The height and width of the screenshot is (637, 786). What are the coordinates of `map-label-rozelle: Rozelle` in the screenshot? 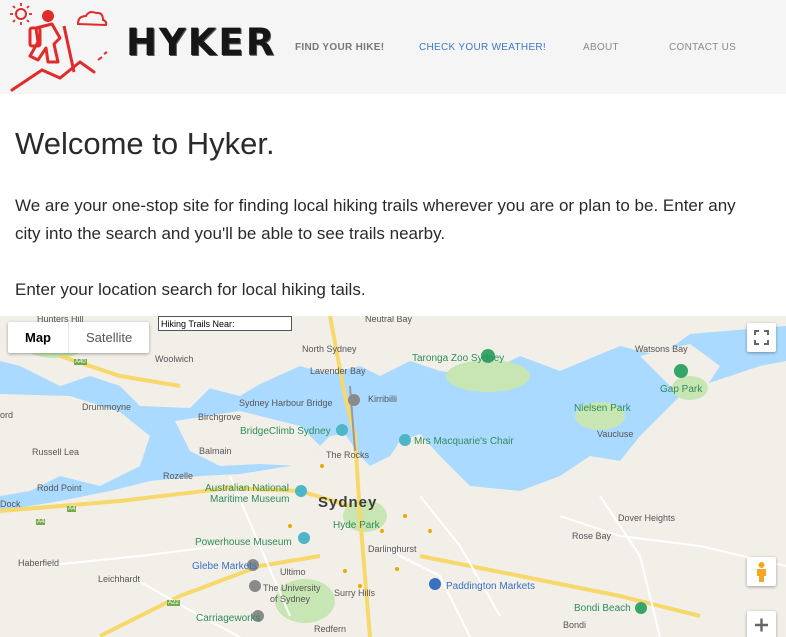 It's located at (178, 476).